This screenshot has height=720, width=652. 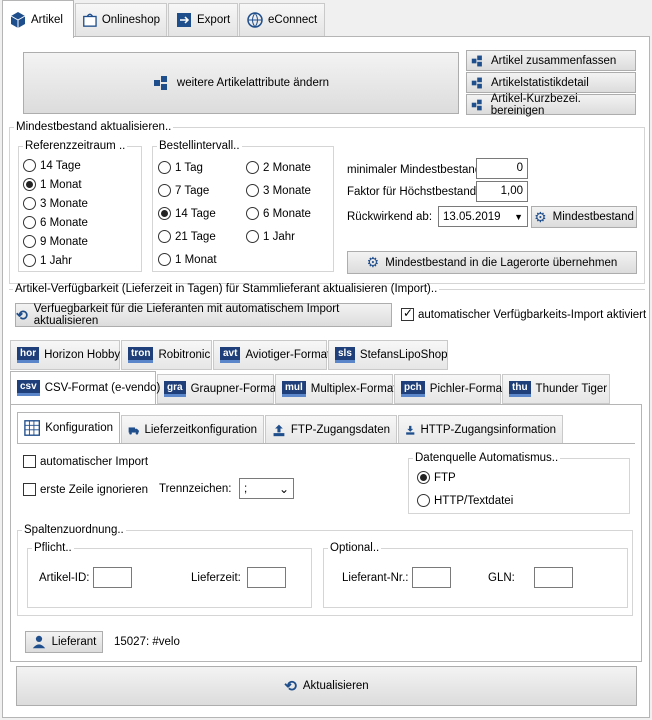 What do you see at coordinates (340, 430) in the screenshot?
I see `tab-label: FTP-Zugangsdaten` at bounding box center [340, 430].